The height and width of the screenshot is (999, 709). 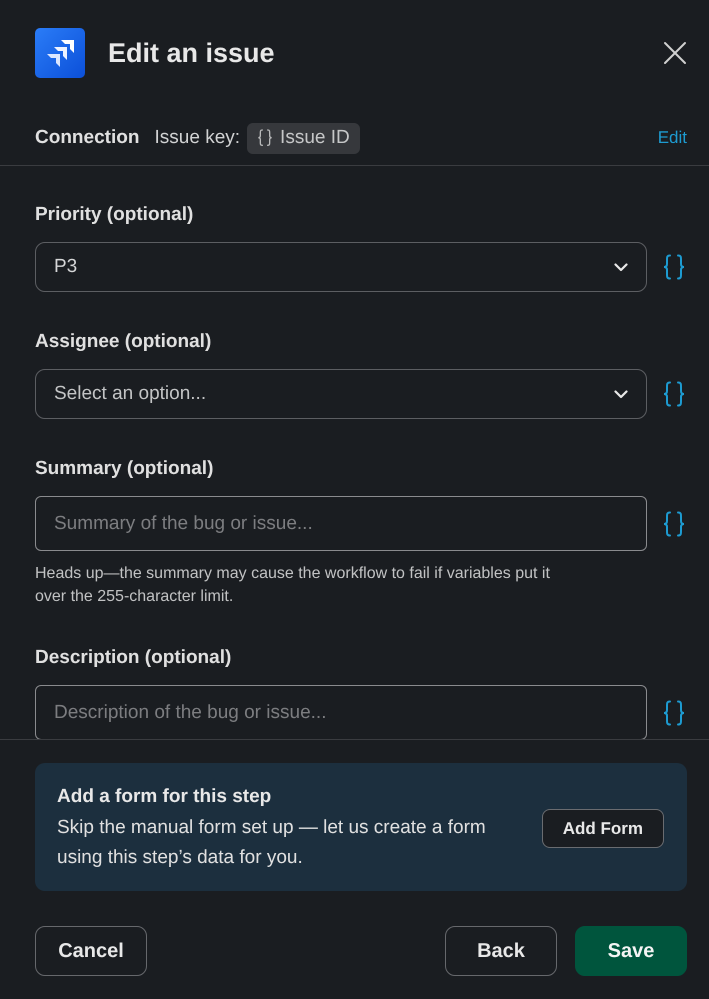 I want to click on edit-link: Edit, so click(x=672, y=138).